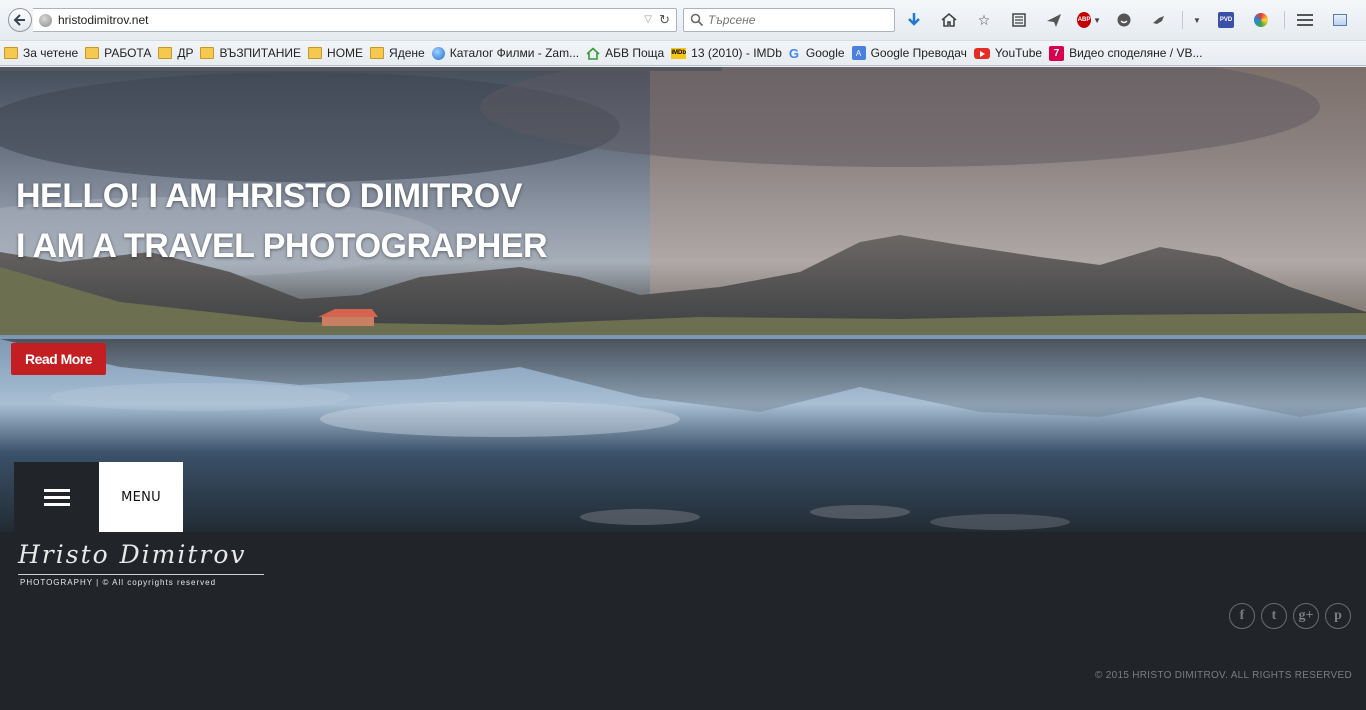 The width and height of the screenshot is (1366, 710). Describe the element at coordinates (697, 20) in the screenshot. I see `search-icon` at that location.